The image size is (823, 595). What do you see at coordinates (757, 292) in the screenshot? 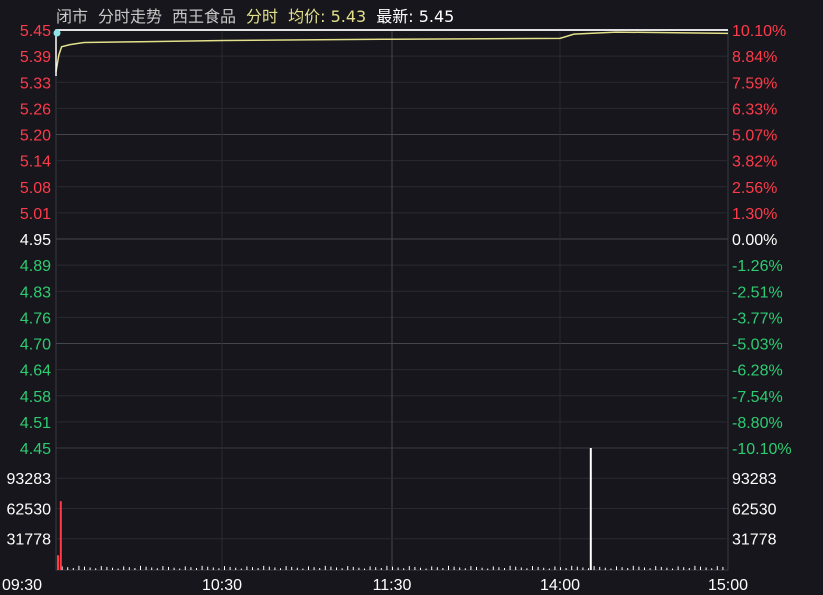
I see `percent-tick-label: -2.51%` at bounding box center [757, 292].